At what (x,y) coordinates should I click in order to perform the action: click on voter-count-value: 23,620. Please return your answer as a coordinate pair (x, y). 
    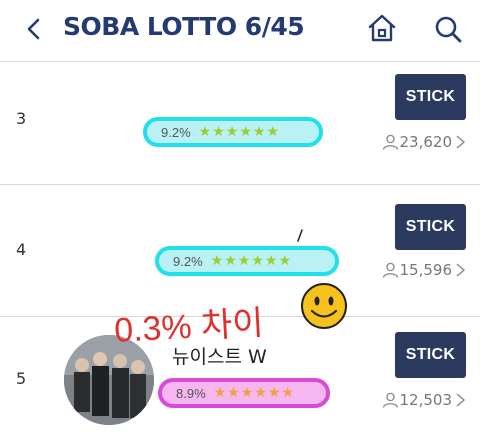
    Looking at the image, I should click on (426, 142).